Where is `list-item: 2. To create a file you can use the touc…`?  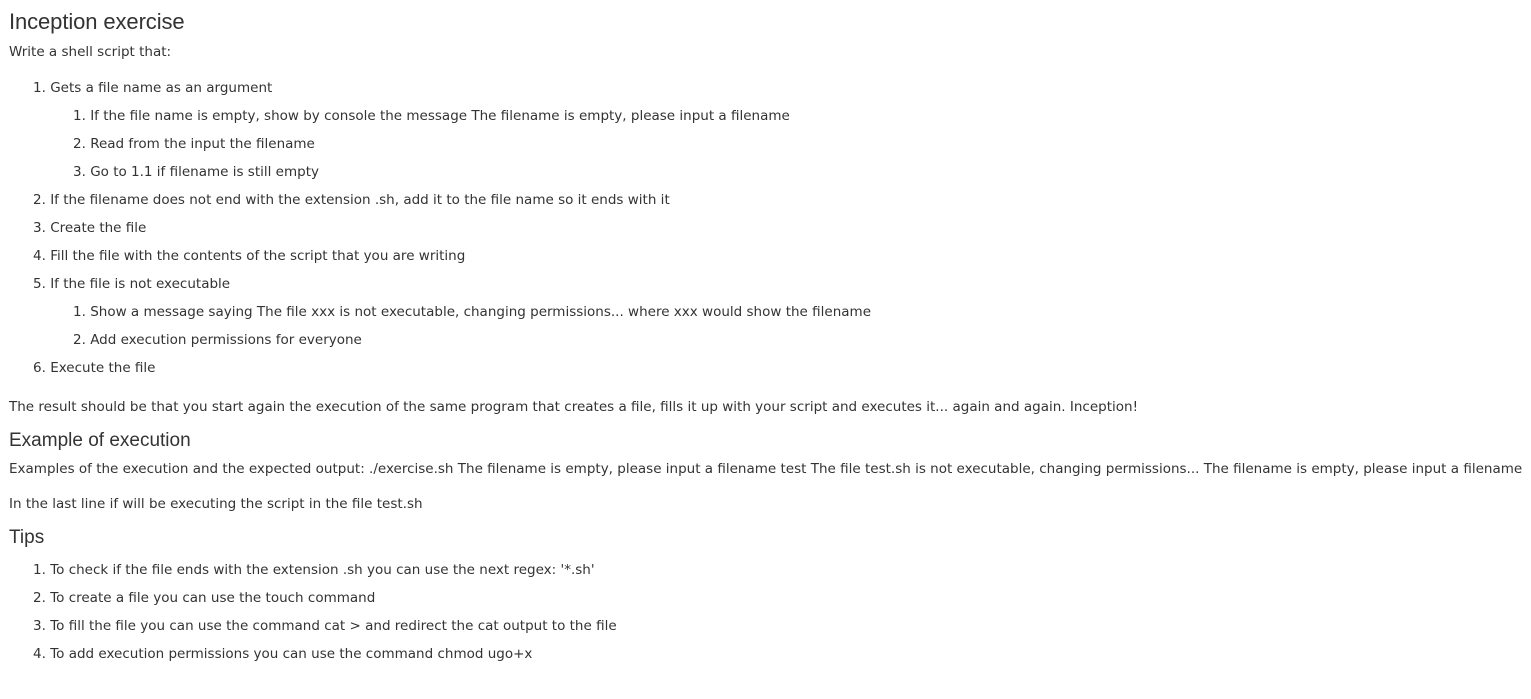
list-item: 2. To create a file you can use the touc… is located at coordinates (204, 598).